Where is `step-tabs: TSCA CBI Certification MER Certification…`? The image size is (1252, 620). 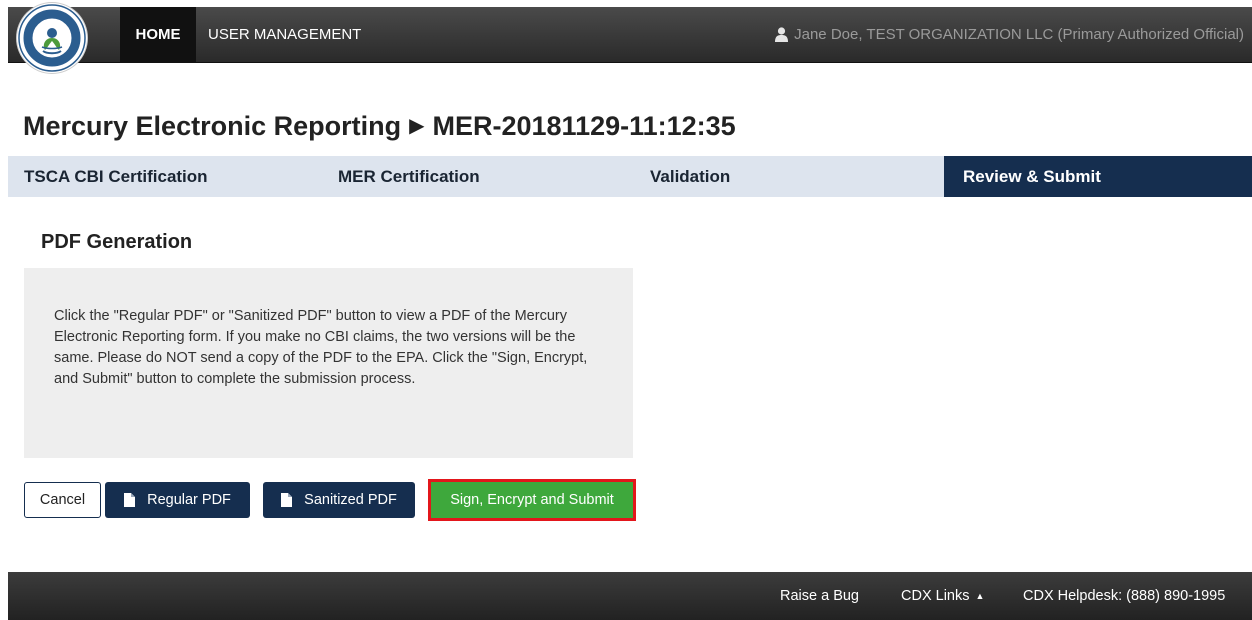
step-tabs: TSCA CBI Certification MER Certification… is located at coordinates (630, 176).